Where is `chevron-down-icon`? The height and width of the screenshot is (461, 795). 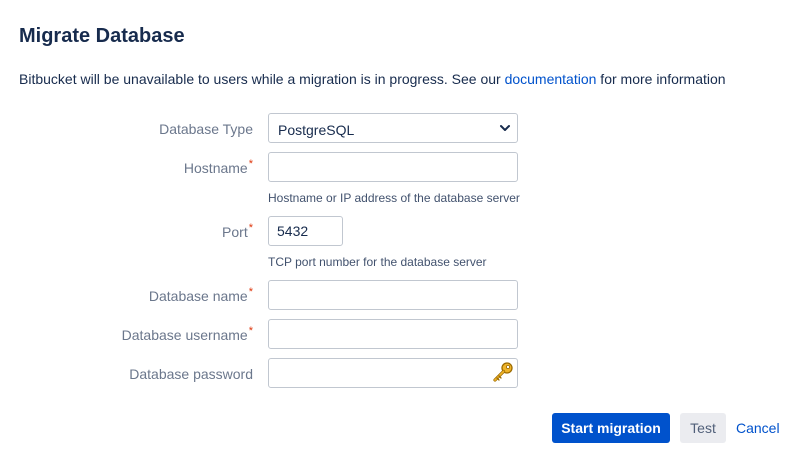
chevron-down-icon is located at coordinates (505, 128).